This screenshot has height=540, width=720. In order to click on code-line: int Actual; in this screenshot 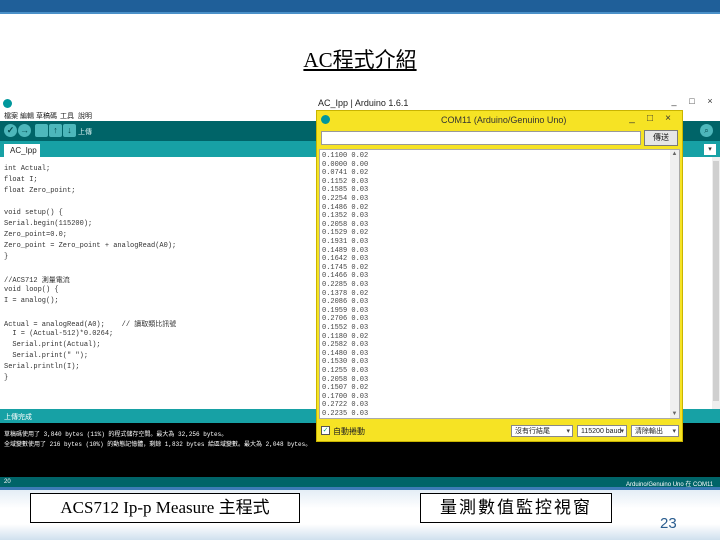, I will do `click(27, 169)`.